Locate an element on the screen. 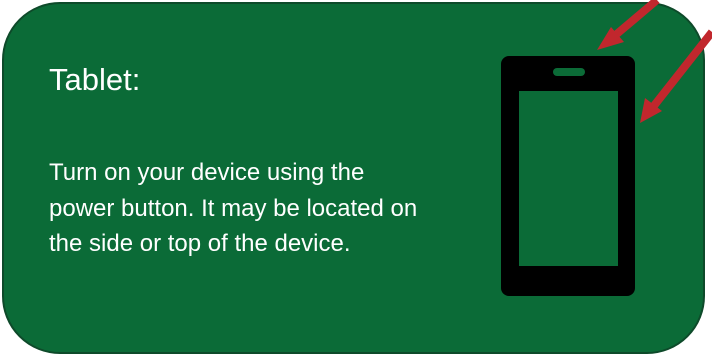 This screenshot has height=360, width=712. smartphone-icon is located at coordinates (568, 176).